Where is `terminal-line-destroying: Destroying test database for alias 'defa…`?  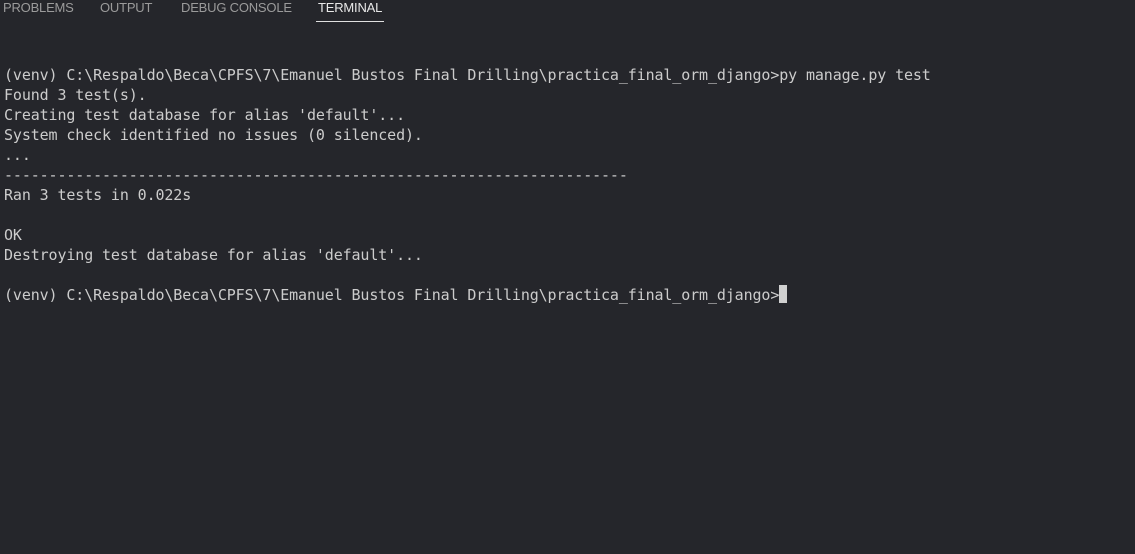
terminal-line-destroying: Destroying test database for alias 'defa… is located at coordinates (213, 255).